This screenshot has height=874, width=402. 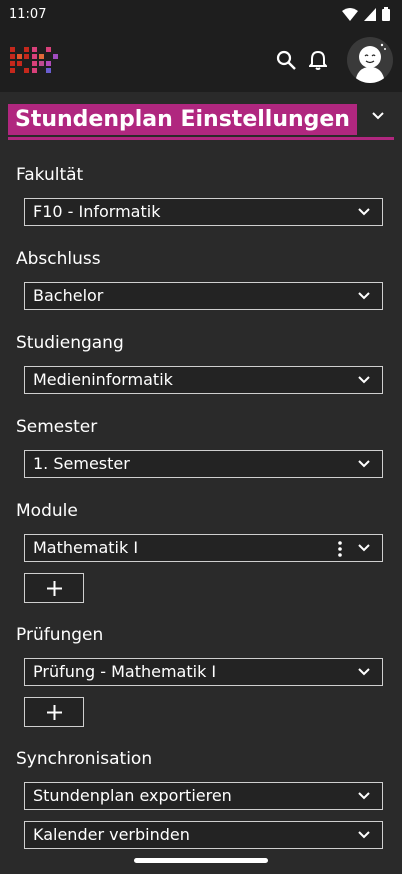 What do you see at coordinates (60, 635) in the screenshot?
I see `pruefungen-label: Prüfungen` at bounding box center [60, 635].